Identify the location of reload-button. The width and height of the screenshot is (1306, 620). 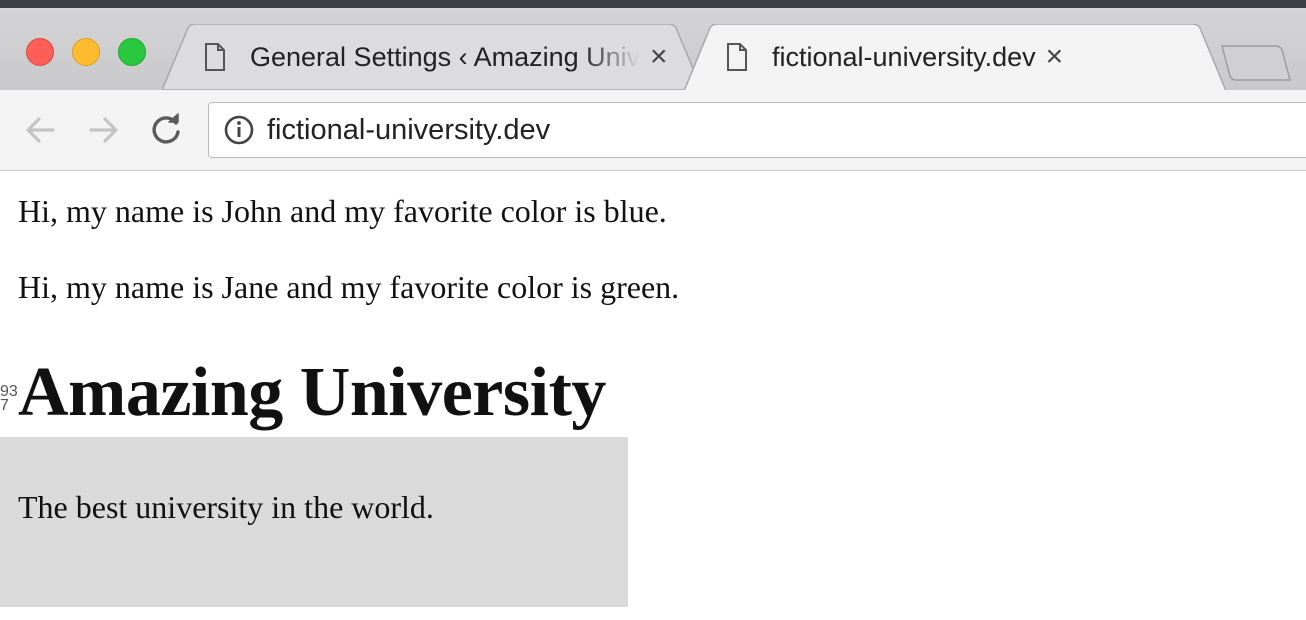
(166, 130).